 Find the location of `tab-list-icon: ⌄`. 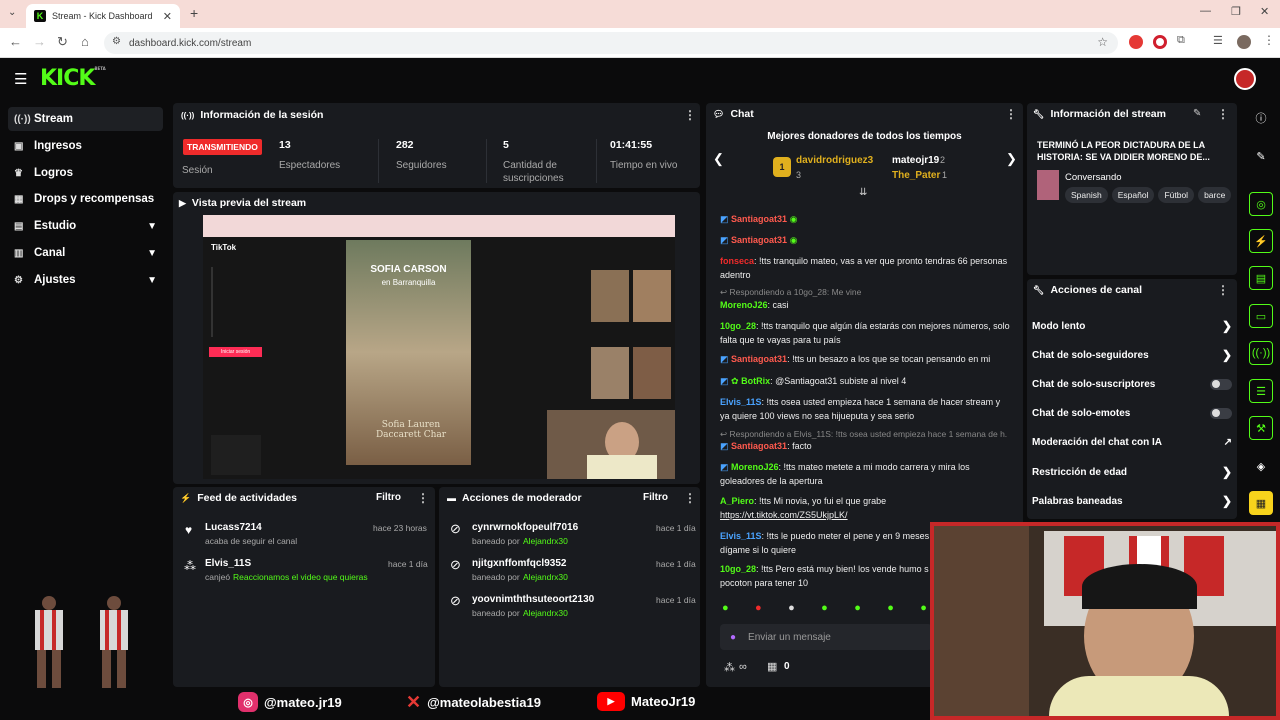

tab-list-icon: ⌄ is located at coordinates (12, 12).